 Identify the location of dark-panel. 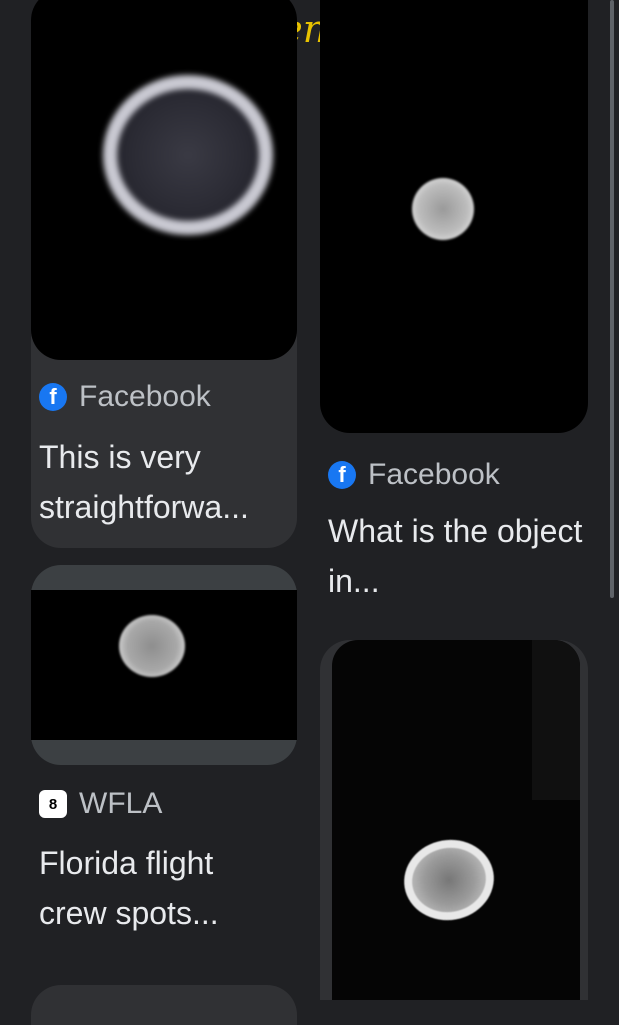
(556, 720).